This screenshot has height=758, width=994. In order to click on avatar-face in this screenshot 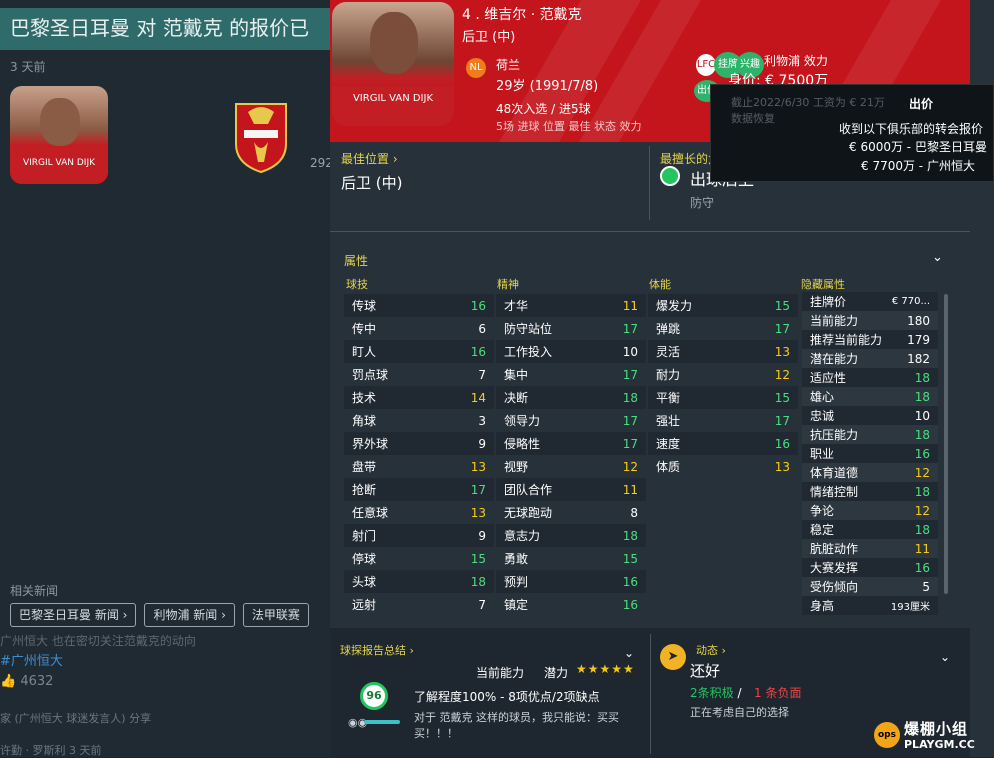, I will do `click(60, 122)`.